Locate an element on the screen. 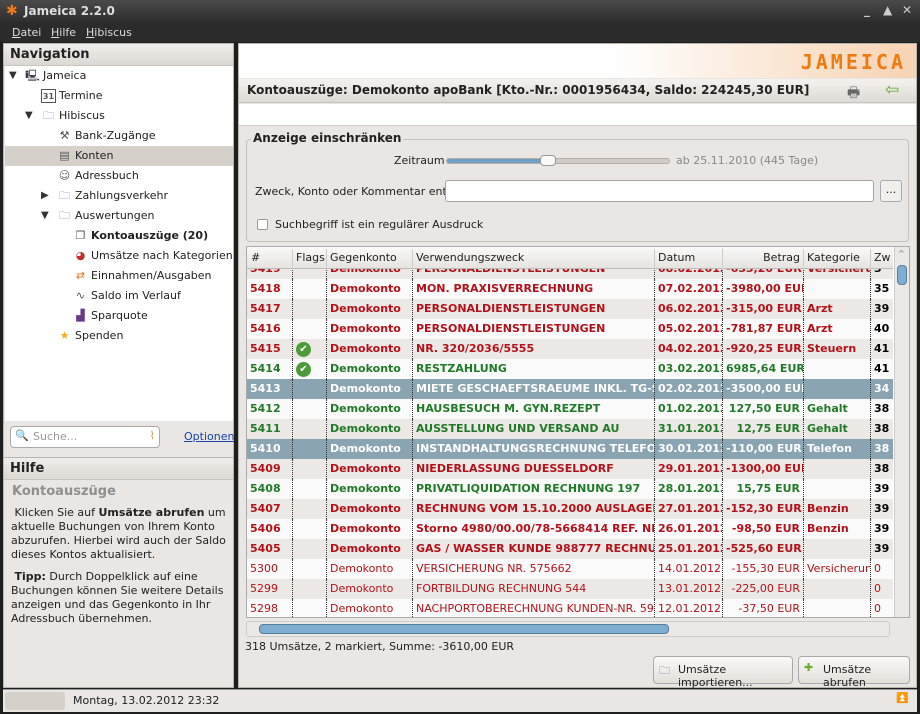 This screenshot has width=920, height=714. print-icon: 🖶 is located at coordinates (853, 94).